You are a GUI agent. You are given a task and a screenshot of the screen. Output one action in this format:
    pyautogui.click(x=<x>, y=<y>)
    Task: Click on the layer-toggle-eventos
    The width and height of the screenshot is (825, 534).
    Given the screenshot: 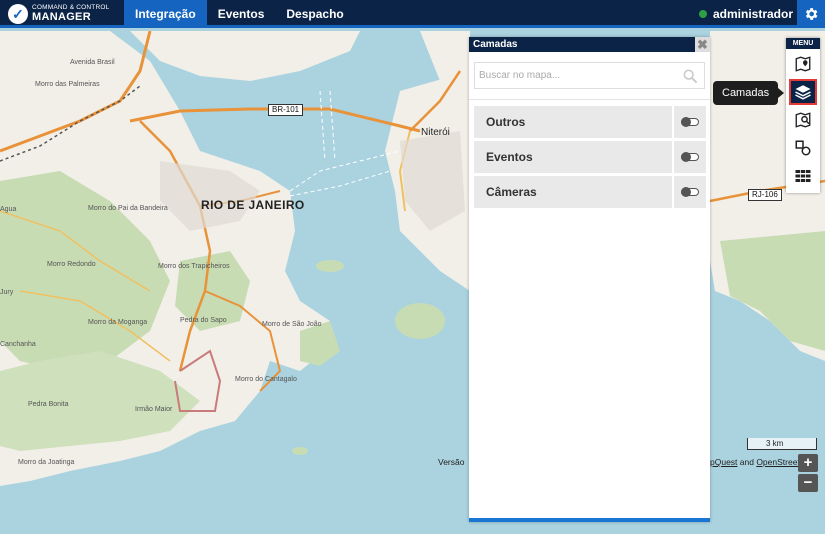 What is the action you would take?
    pyautogui.click(x=690, y=157)
    